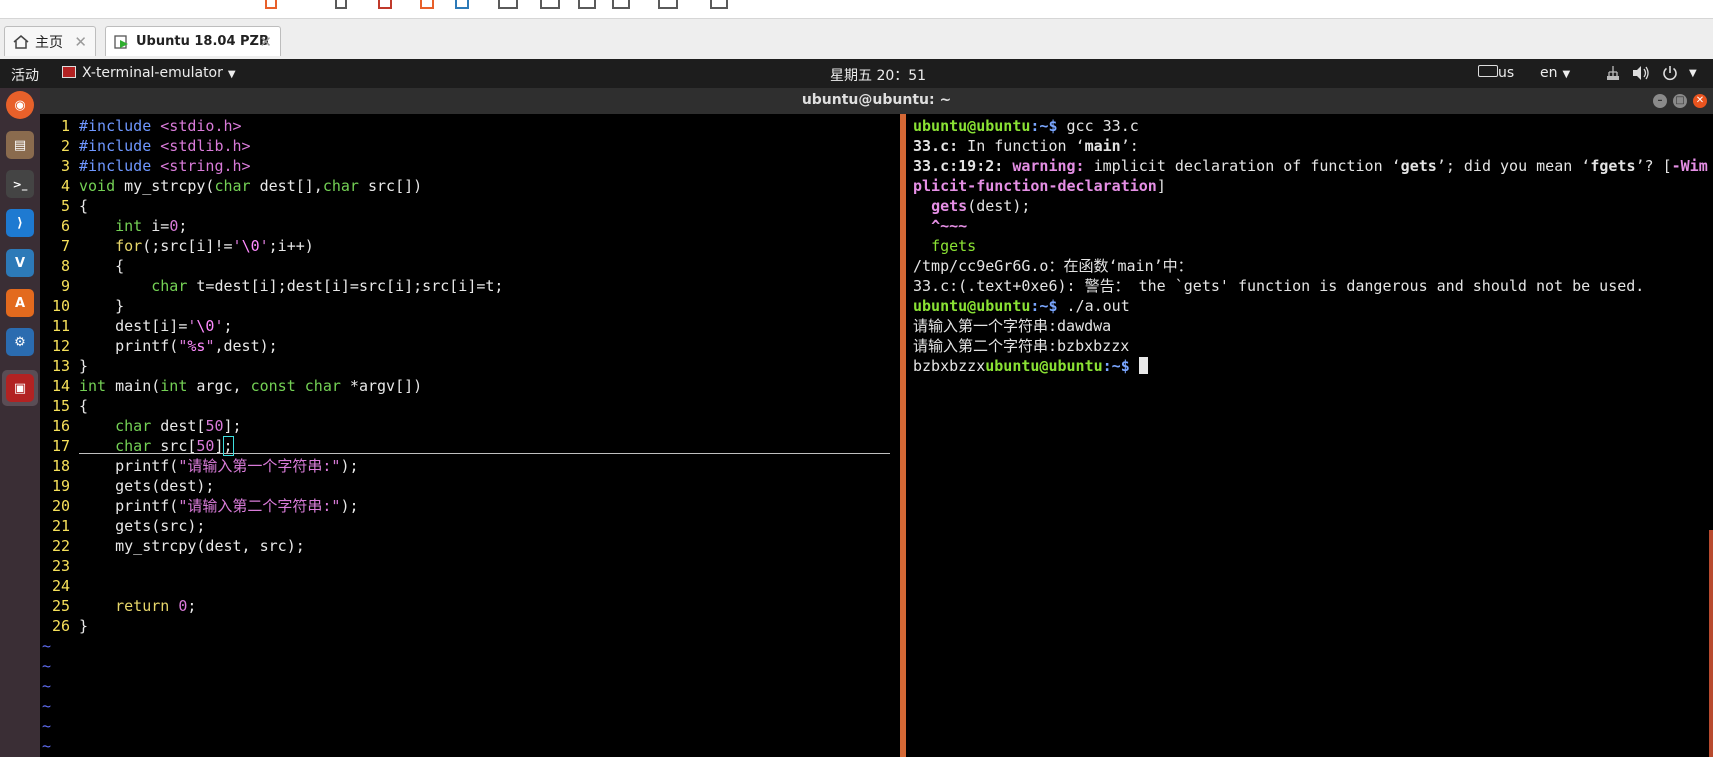 This screenshot has width=1713, height=757. What do you see at coordinates (1012, 326) in the screenshot?
I see `shell-line: 请输入第一个字符串:dawdwa` at bounding box center [1012, 326].